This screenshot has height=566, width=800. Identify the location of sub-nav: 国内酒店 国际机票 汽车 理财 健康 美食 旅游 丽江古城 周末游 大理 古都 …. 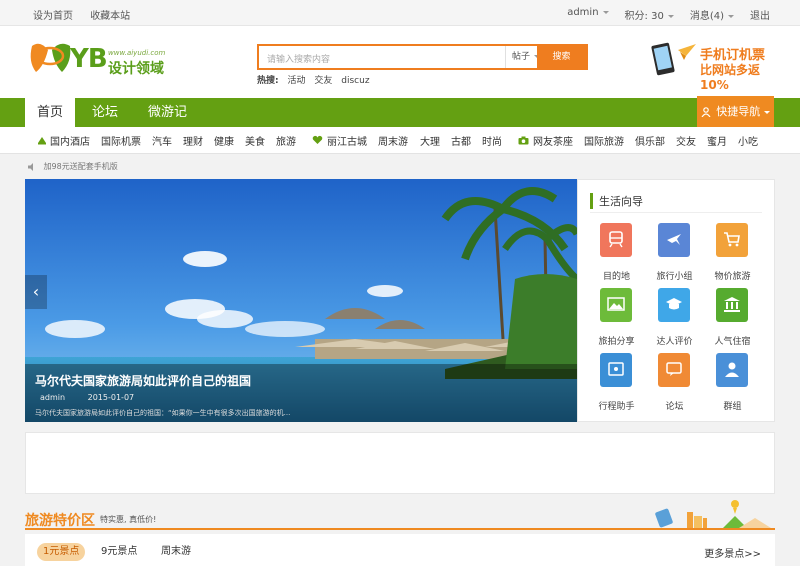
(400, 140).